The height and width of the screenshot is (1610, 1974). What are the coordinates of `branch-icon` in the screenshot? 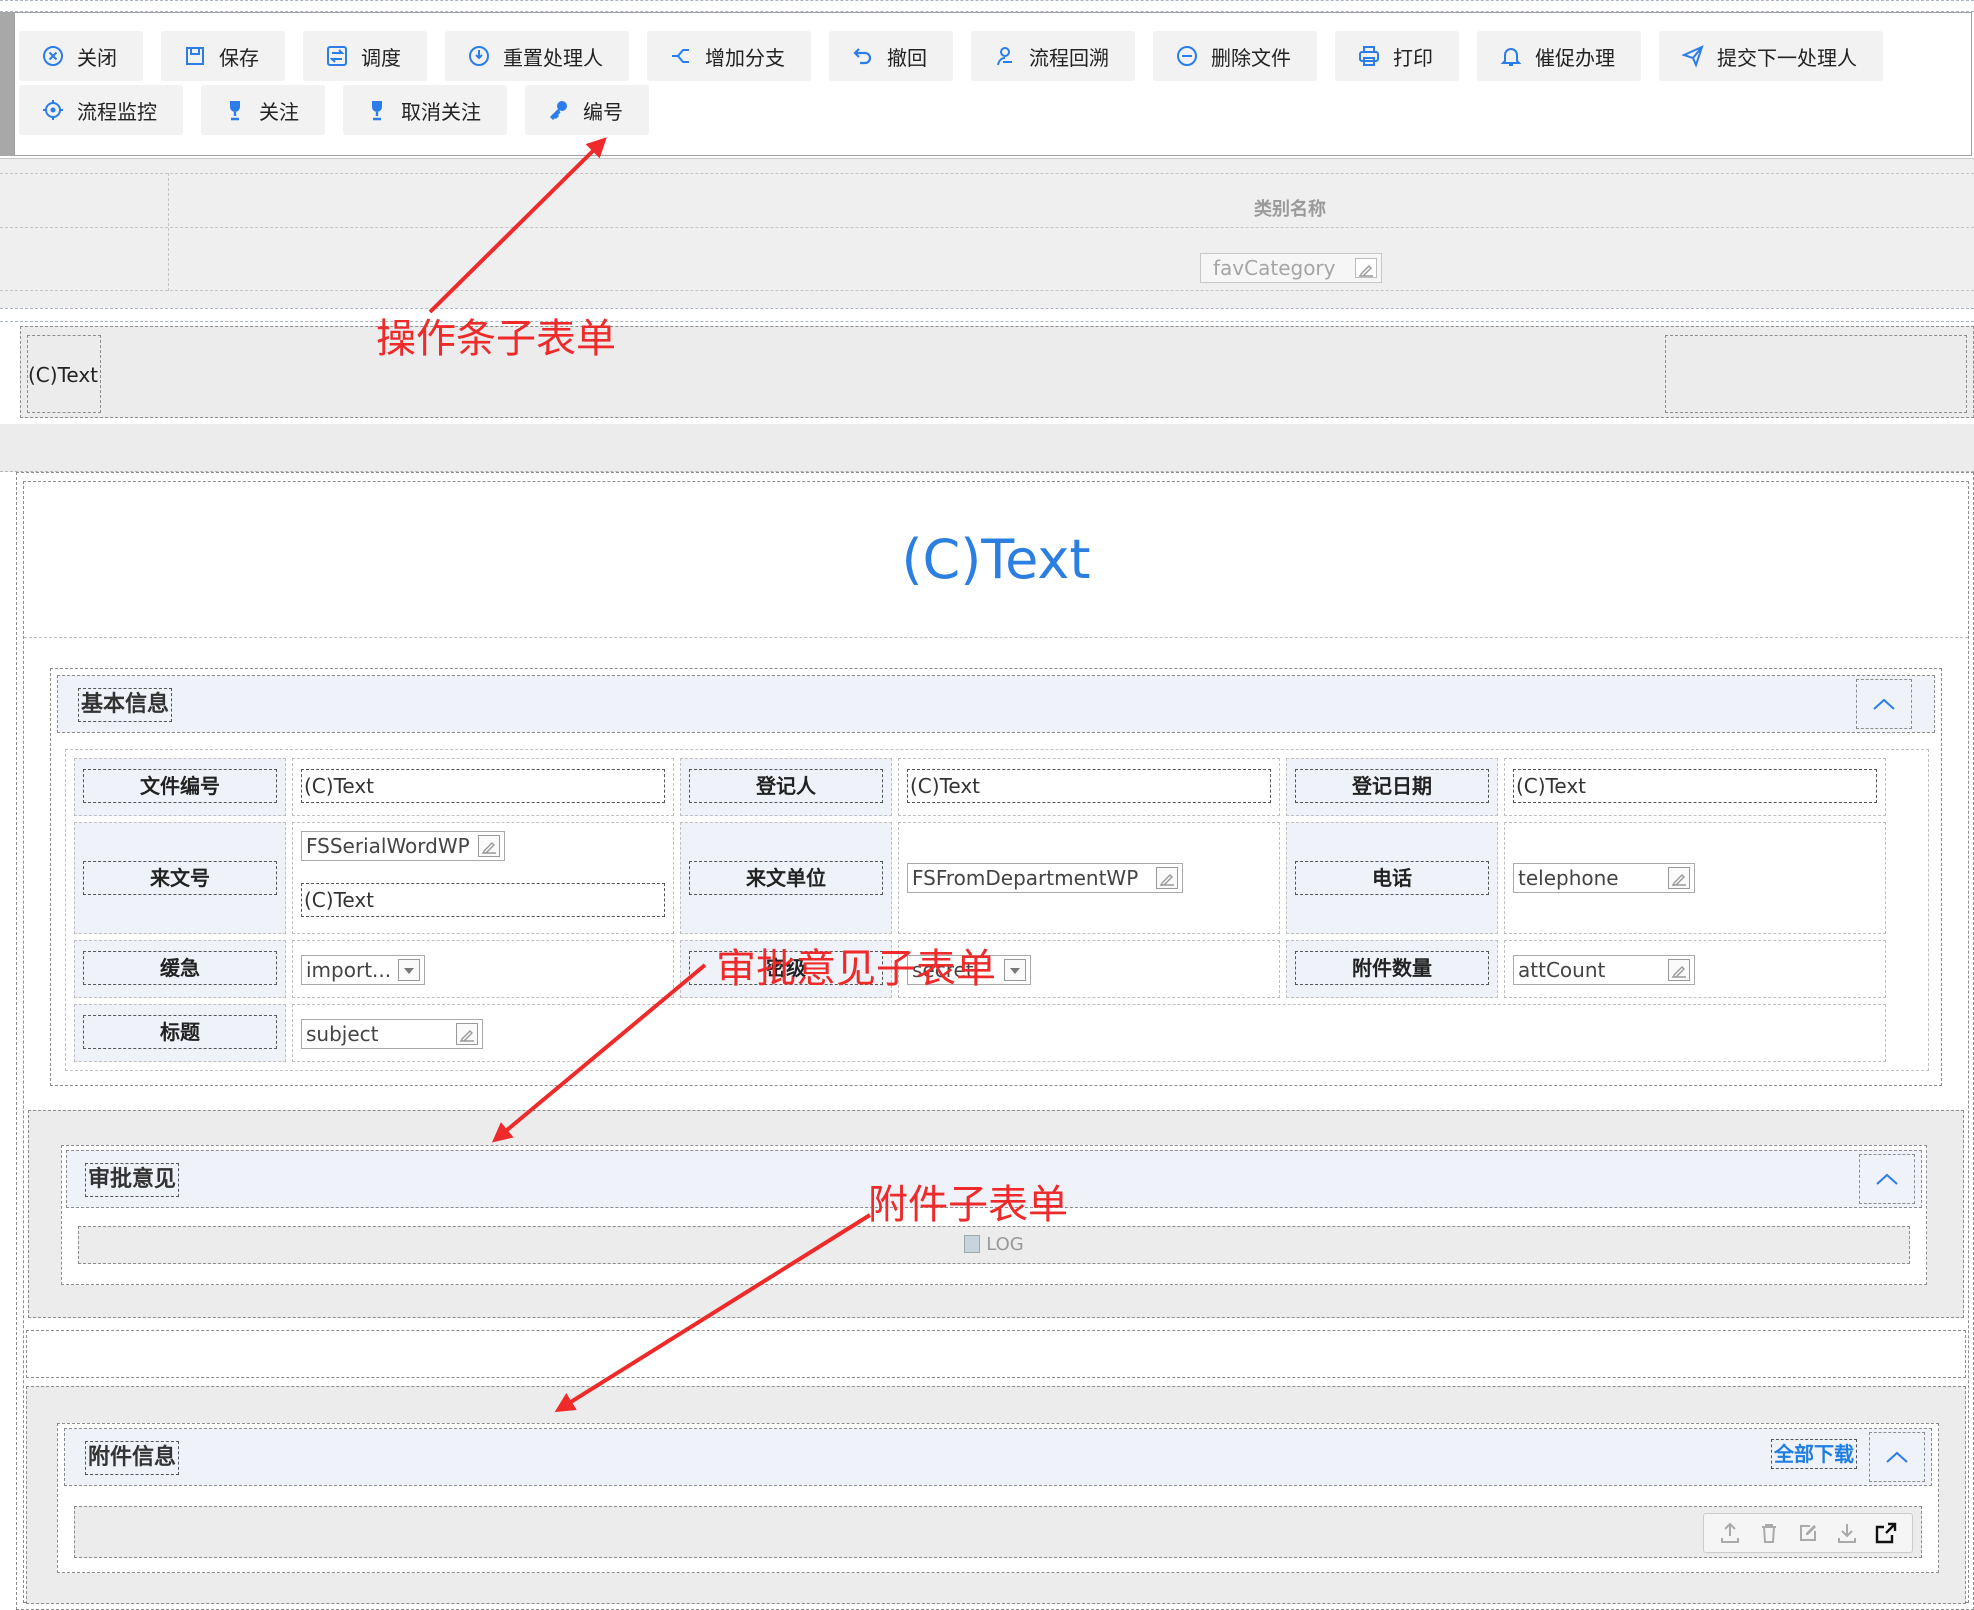 It's located at (681, 56).